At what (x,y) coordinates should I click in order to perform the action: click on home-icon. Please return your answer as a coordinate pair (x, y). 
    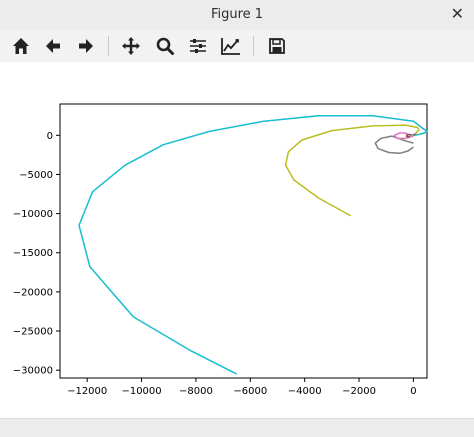
    Looking at the image, I should click on (21, 46).